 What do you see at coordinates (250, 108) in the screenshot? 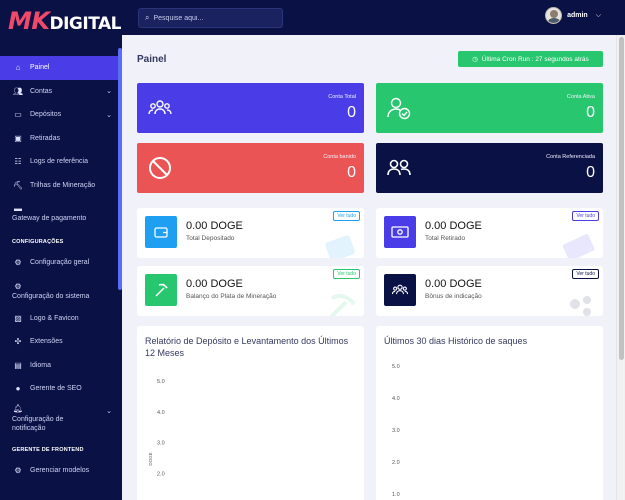
I see `stat-conta-total: Conta Total 0` at bounding box center [250, 108].